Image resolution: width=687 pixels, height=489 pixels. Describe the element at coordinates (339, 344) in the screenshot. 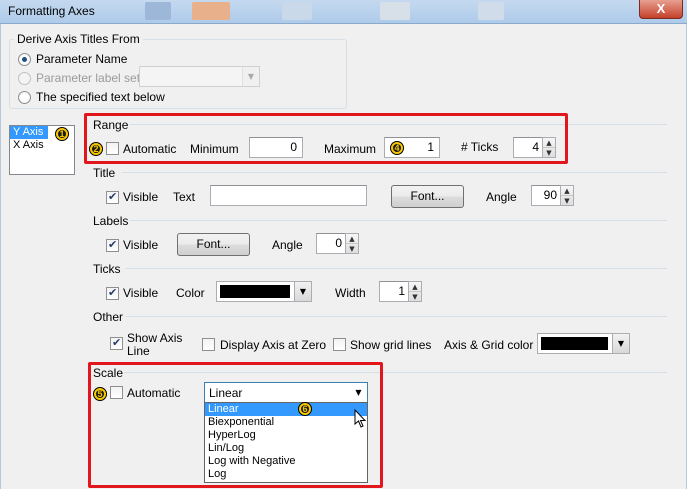

I see `show-grid-lines-checkbox` at that location.